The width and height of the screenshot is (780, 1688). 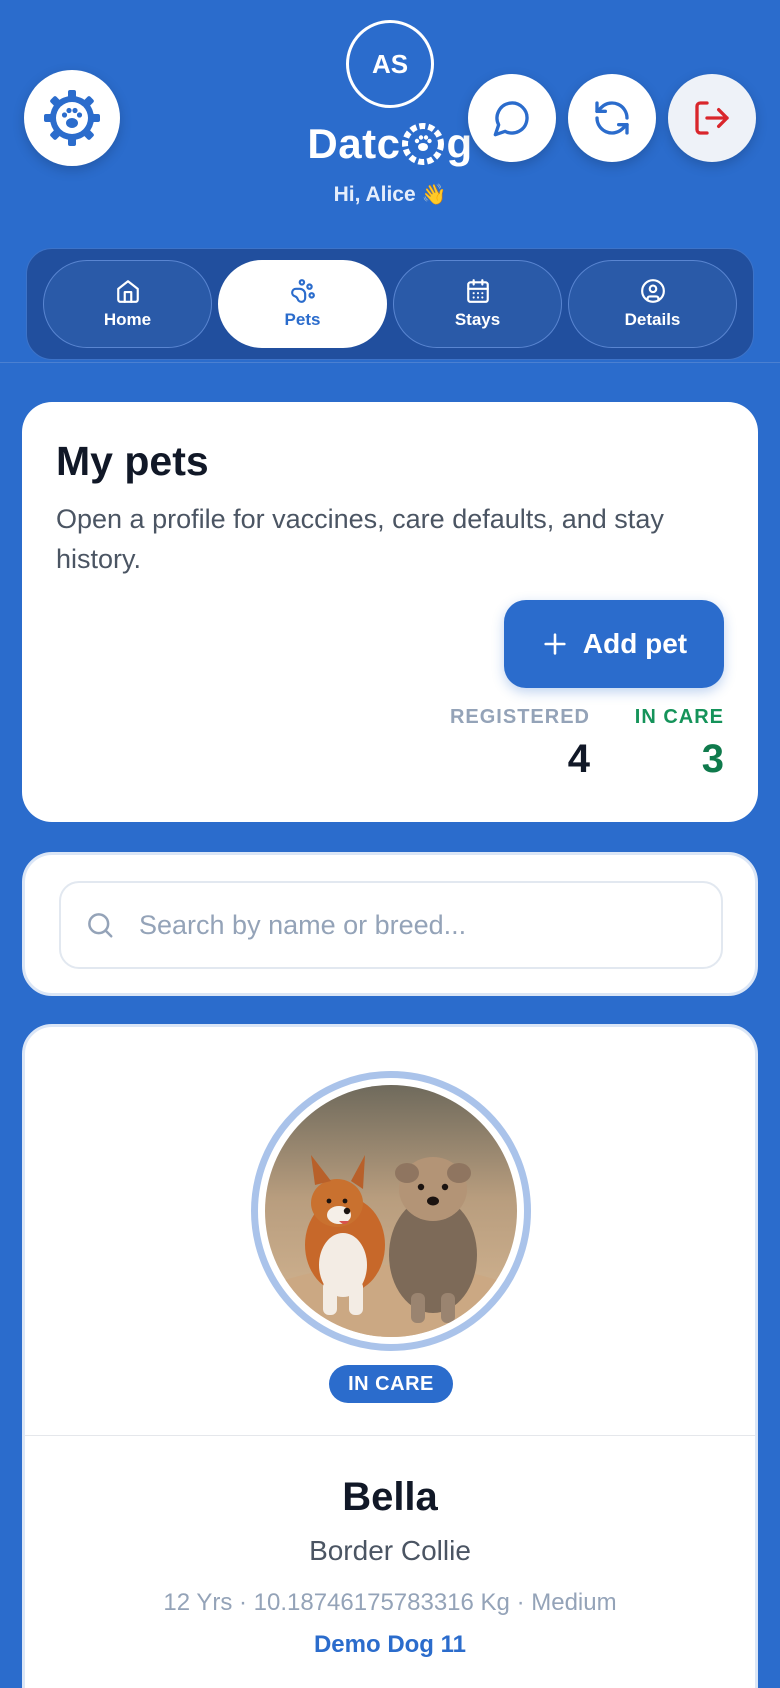 I want to click on header-divider, so click(x=390, y=362).